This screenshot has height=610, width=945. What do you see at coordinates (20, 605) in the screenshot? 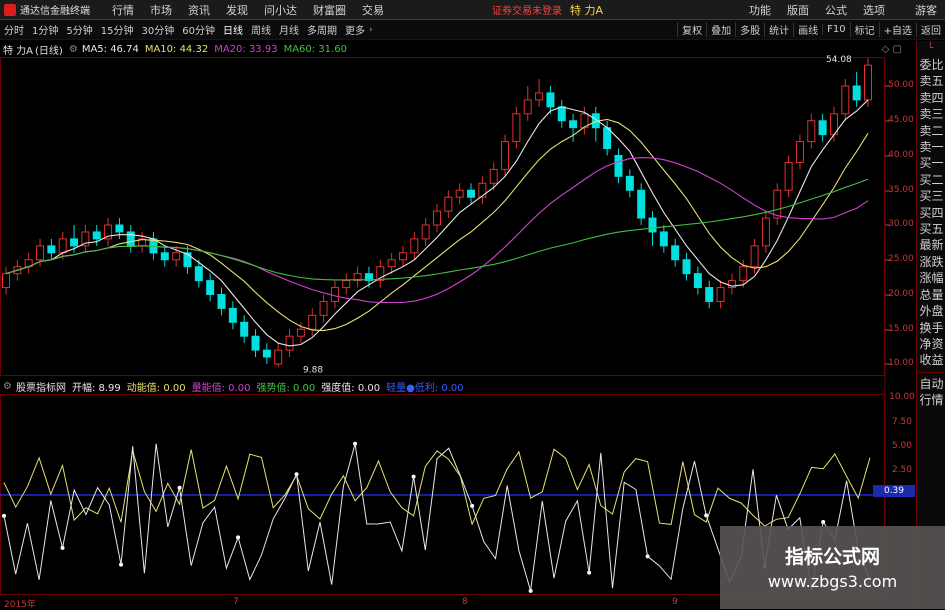
I see `date-label-year: 2015年` at bounding box center [20, 605].